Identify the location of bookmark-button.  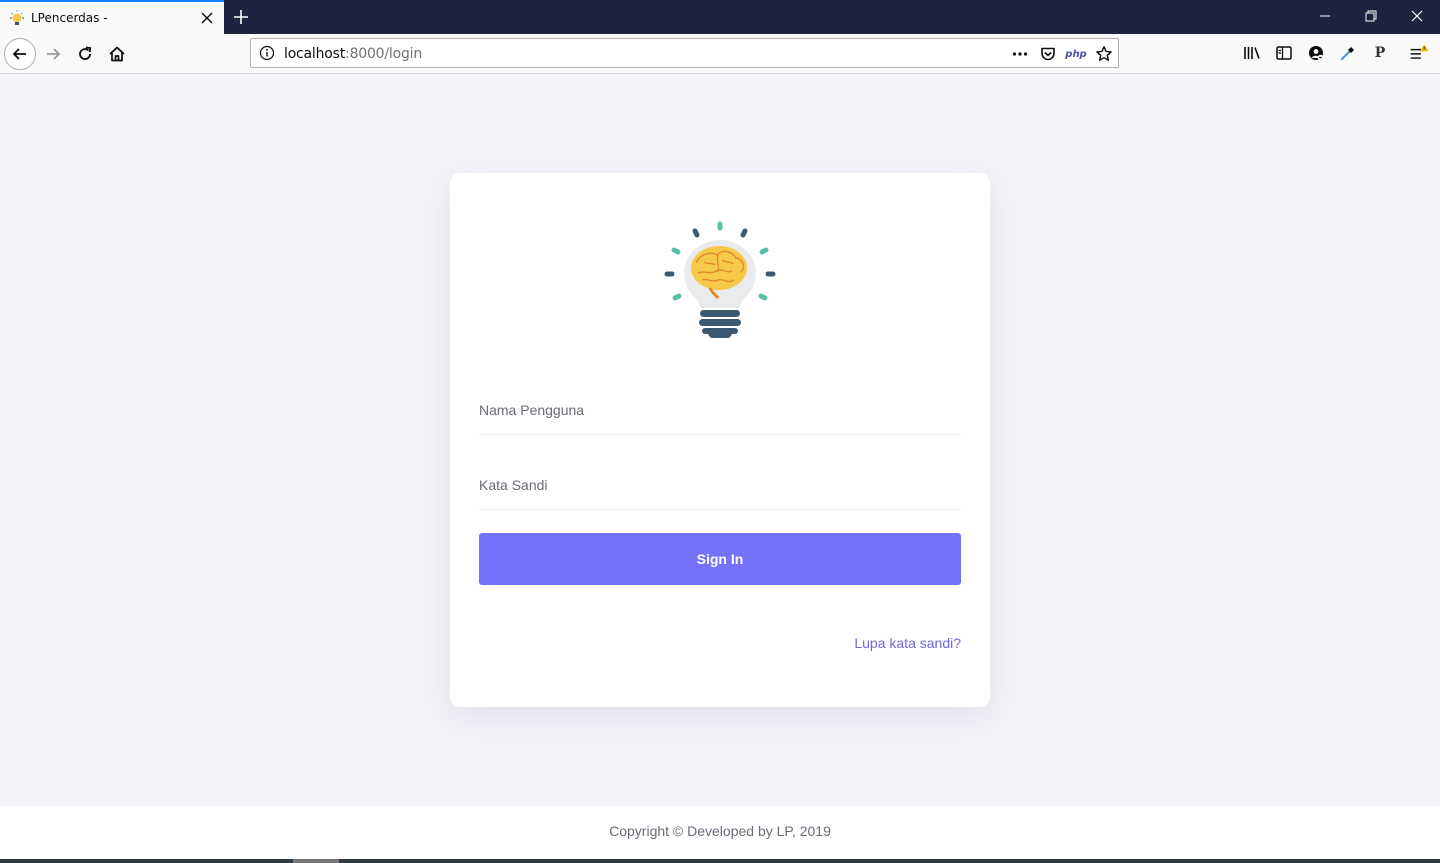
(1104, 54).